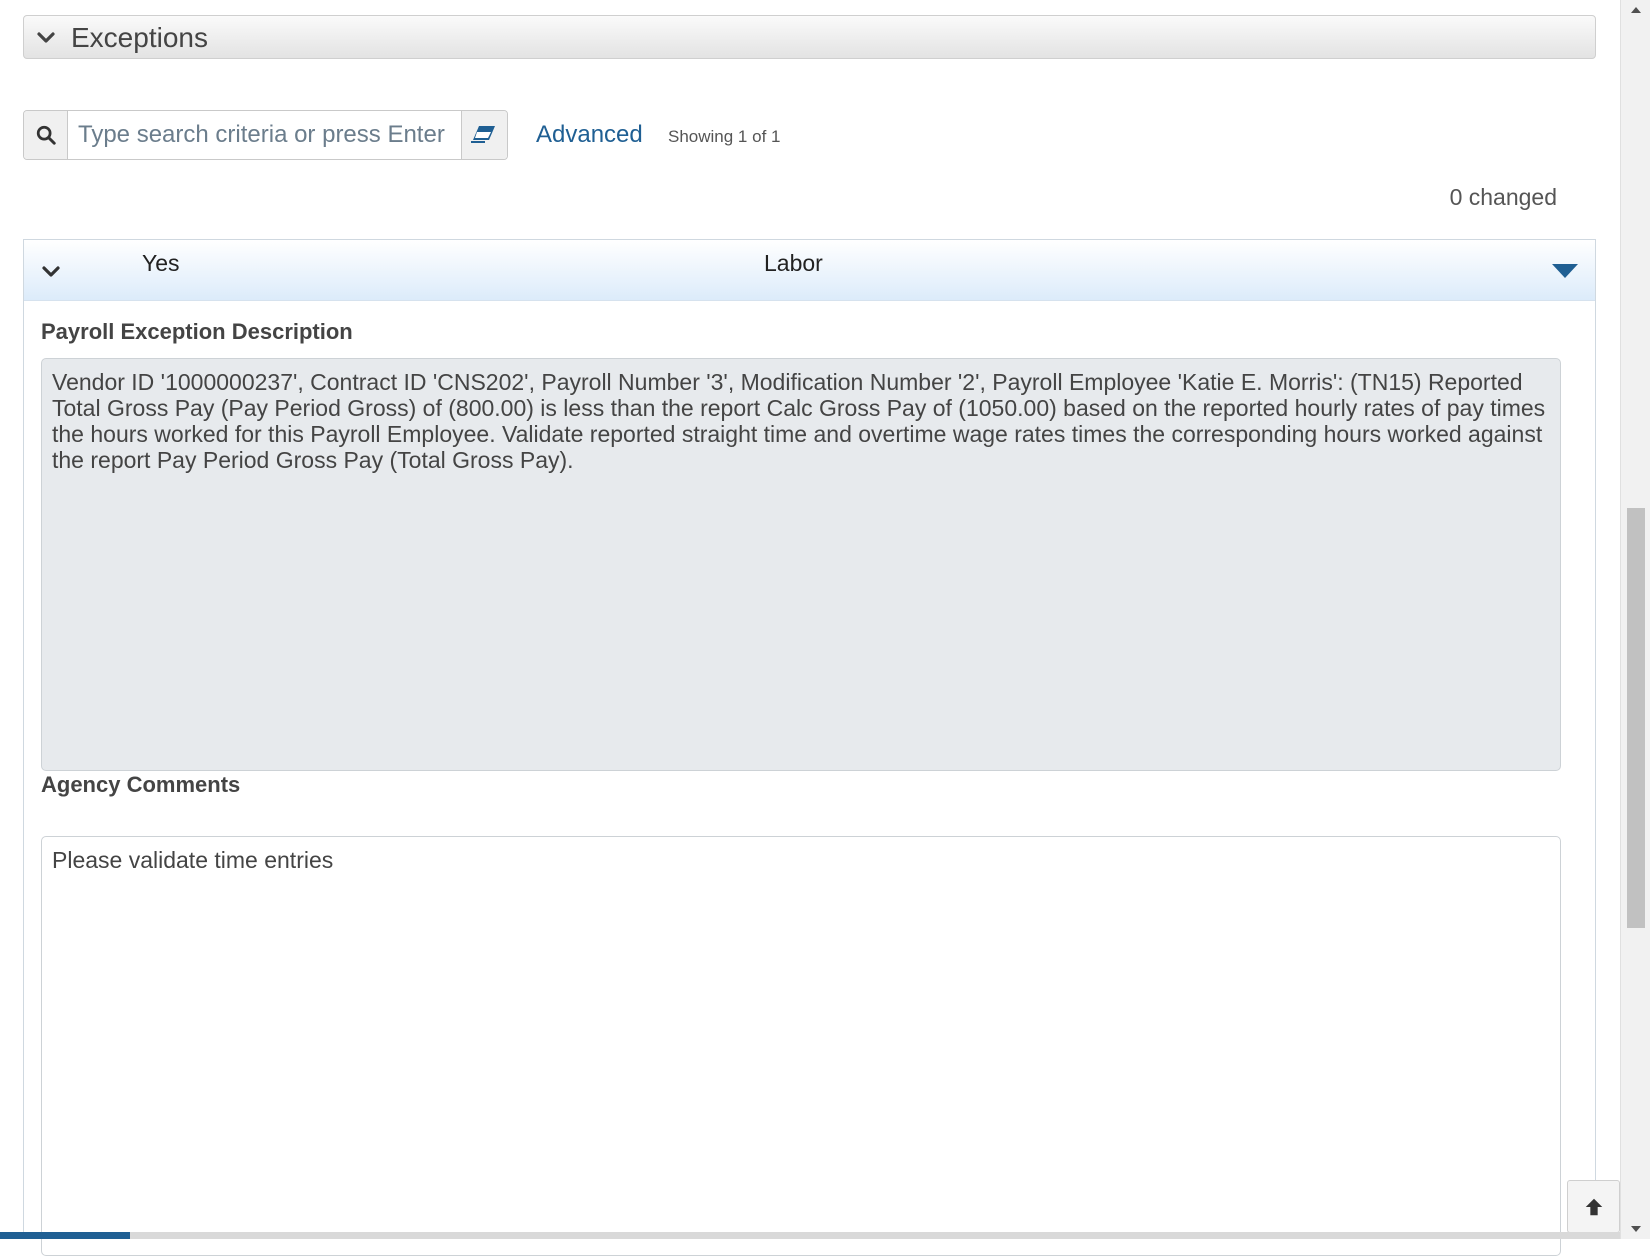 The image size is (1650, 1256). I want to click on changed-count: 0 changed, so click(1503, 197).